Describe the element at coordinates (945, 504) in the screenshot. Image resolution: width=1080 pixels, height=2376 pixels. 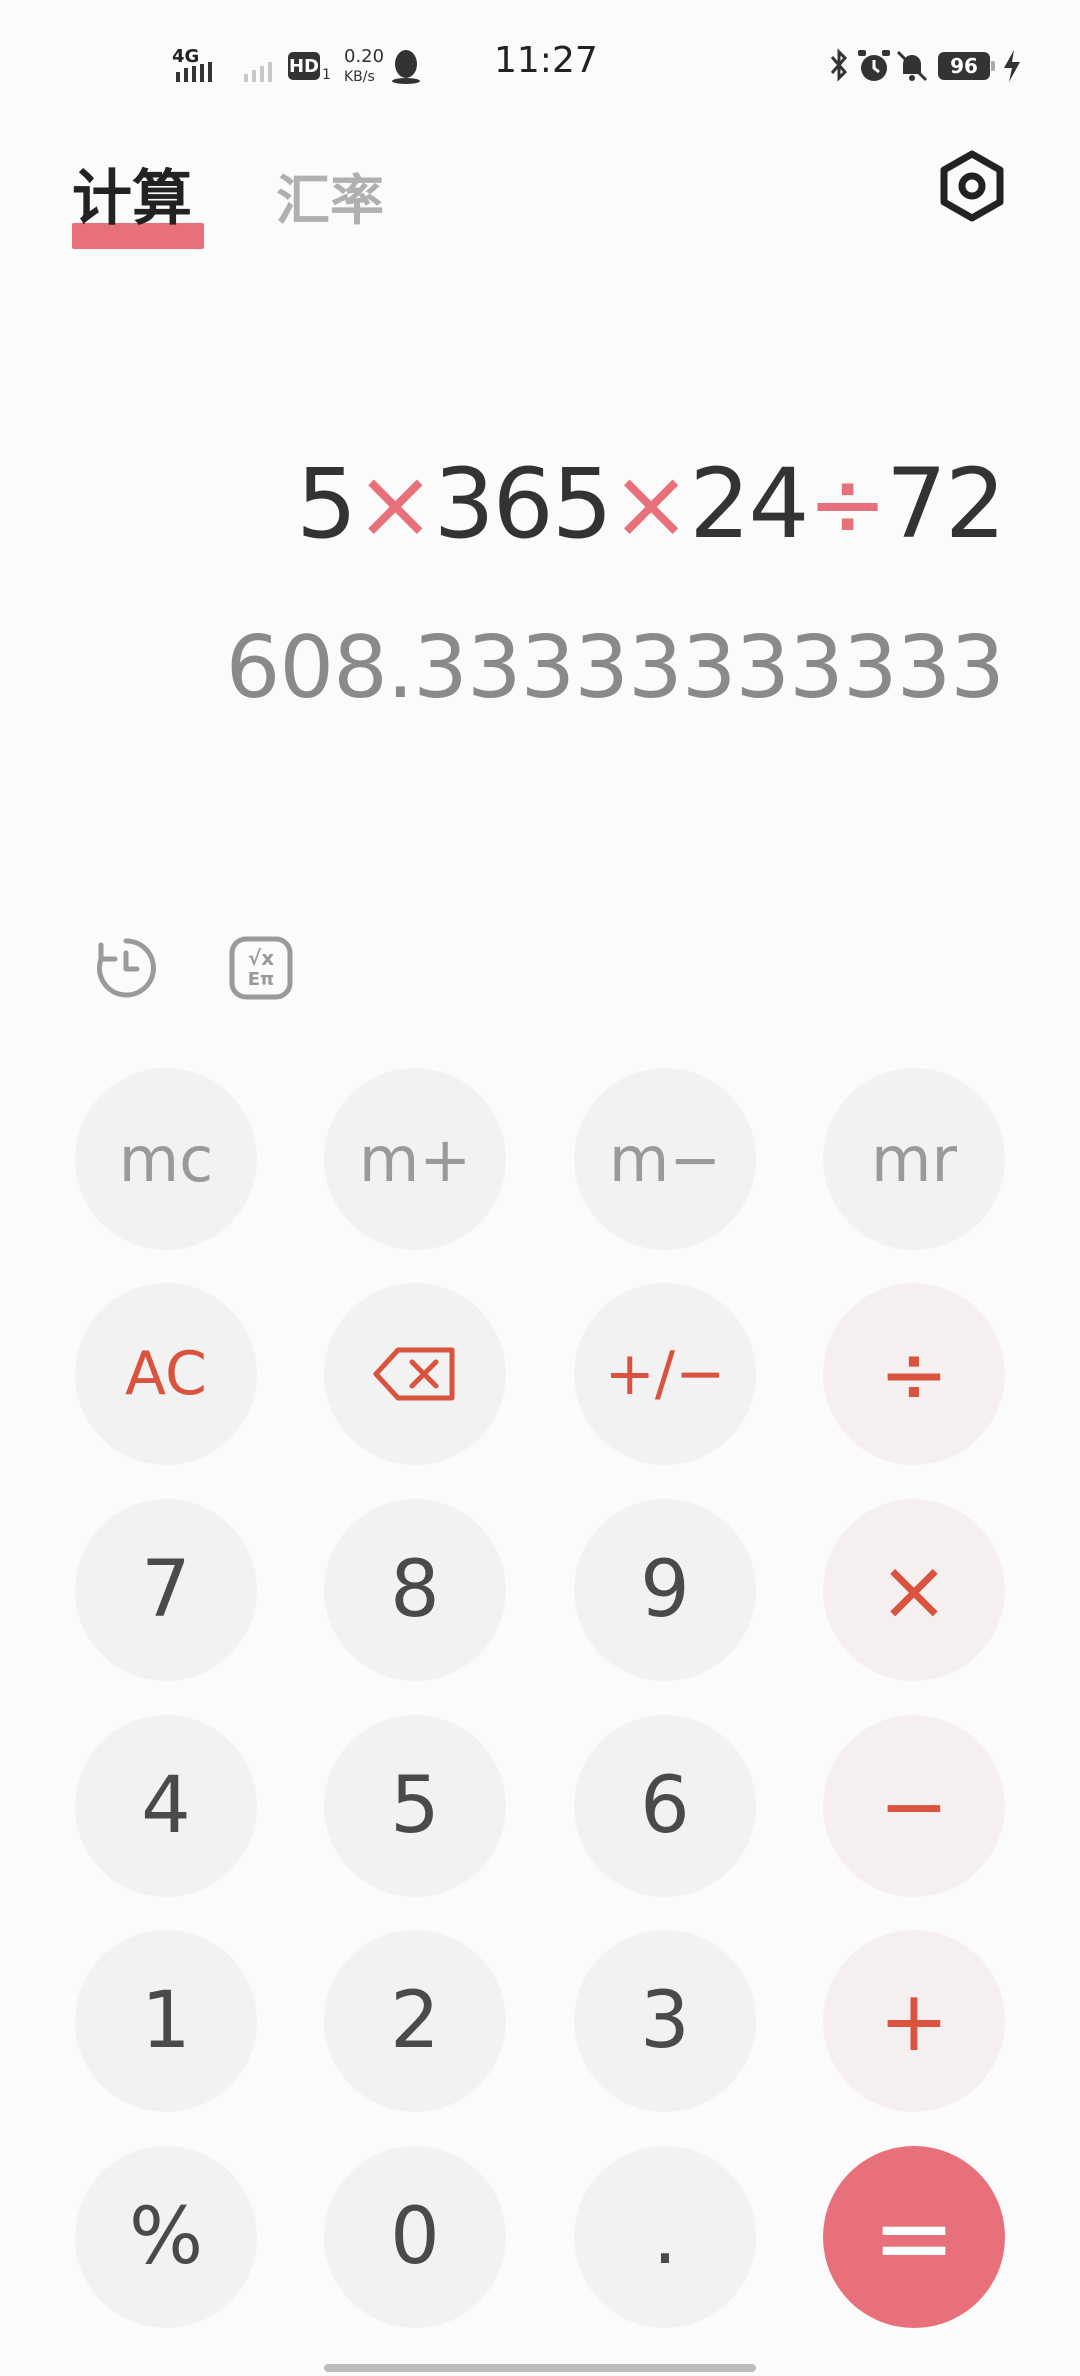
I see `expression-operand: 72` at that location.